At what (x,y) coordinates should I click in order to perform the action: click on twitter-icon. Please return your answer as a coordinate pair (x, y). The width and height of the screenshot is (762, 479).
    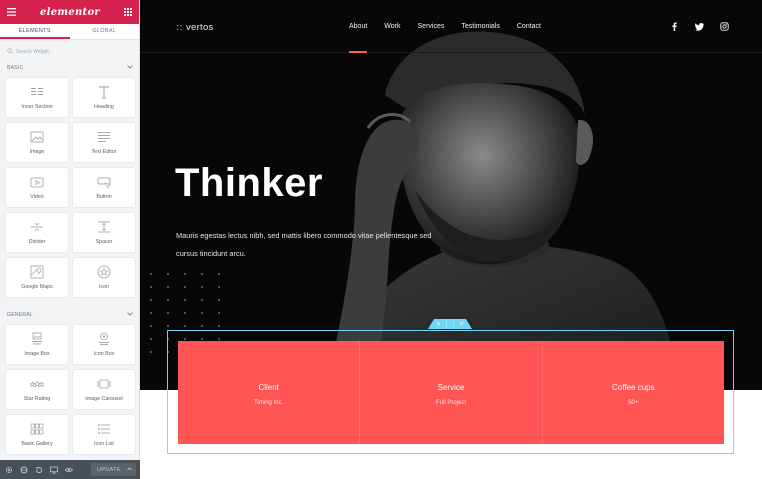
    Looking at the image, I should click on (699, 26).